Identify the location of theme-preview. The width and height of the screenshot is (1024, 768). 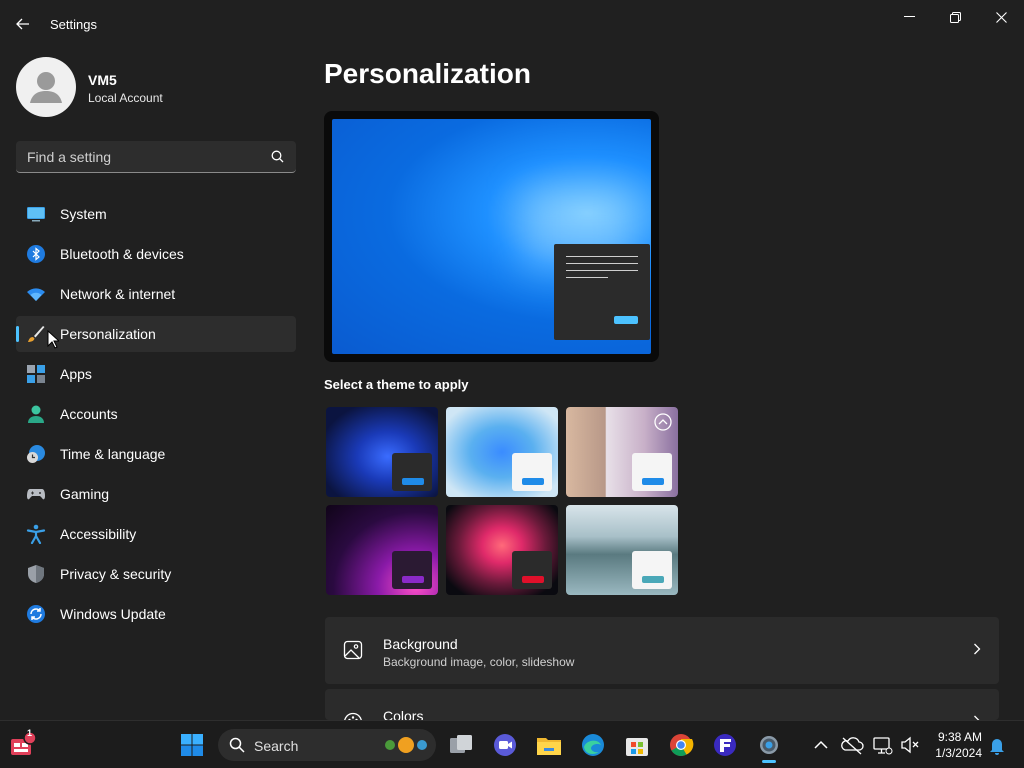
(491, 236).